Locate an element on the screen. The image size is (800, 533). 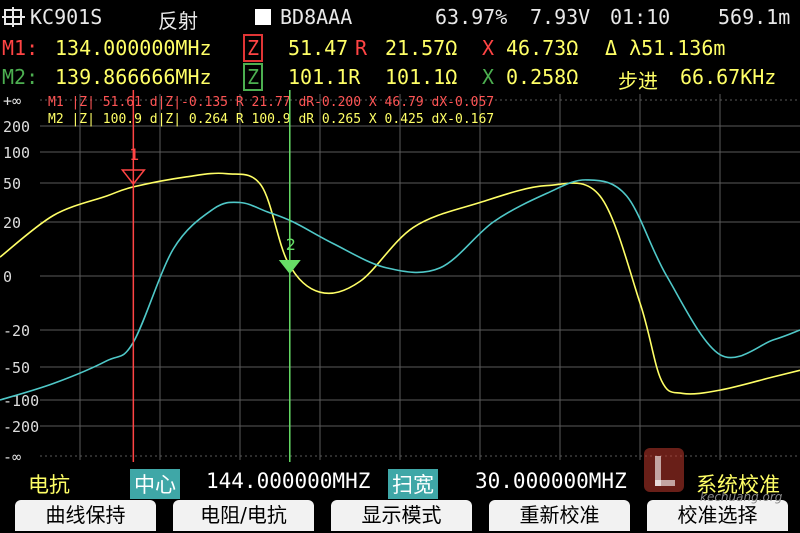
marker2-label: M2: is located at coordinates (20, 77).